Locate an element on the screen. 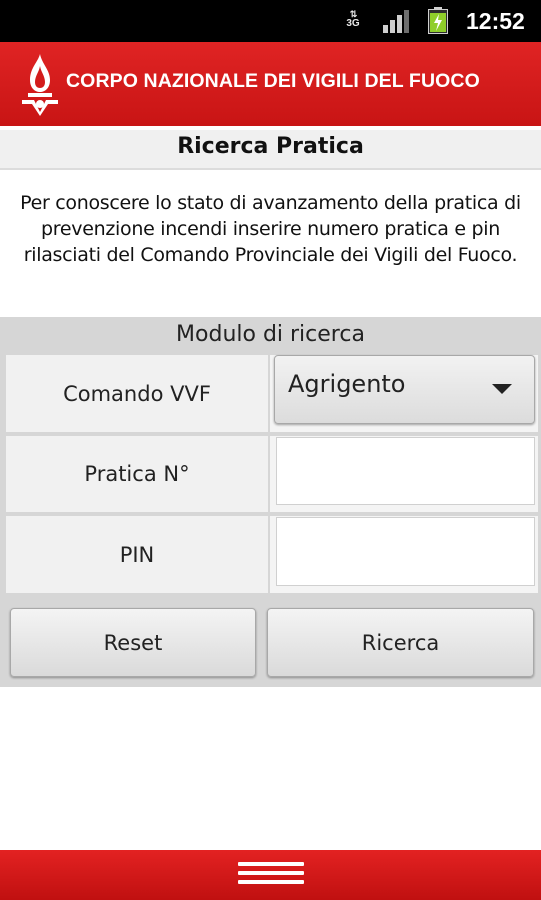  comando-select: Agrigento is located at coordinates (404, 389).